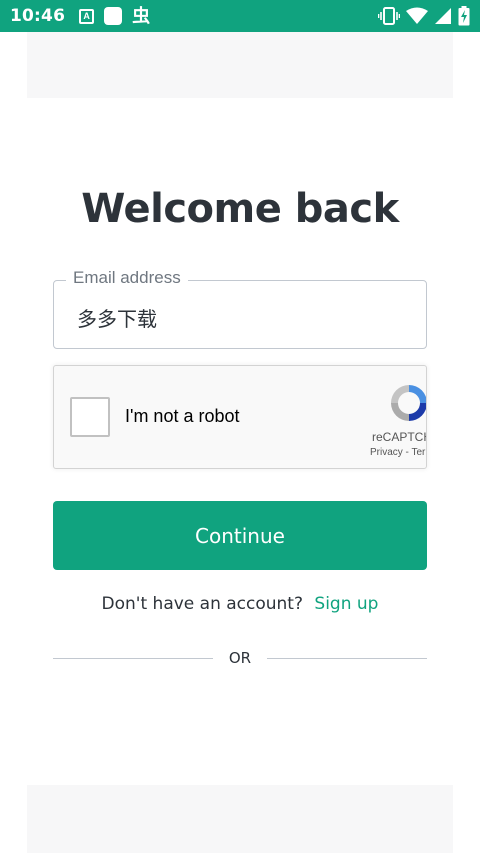 The width and height of the screenshot is (480, 853). Describe the element at coordinates (87, 16) in the screenshot. I see `a-badge-icon: A` at that location.